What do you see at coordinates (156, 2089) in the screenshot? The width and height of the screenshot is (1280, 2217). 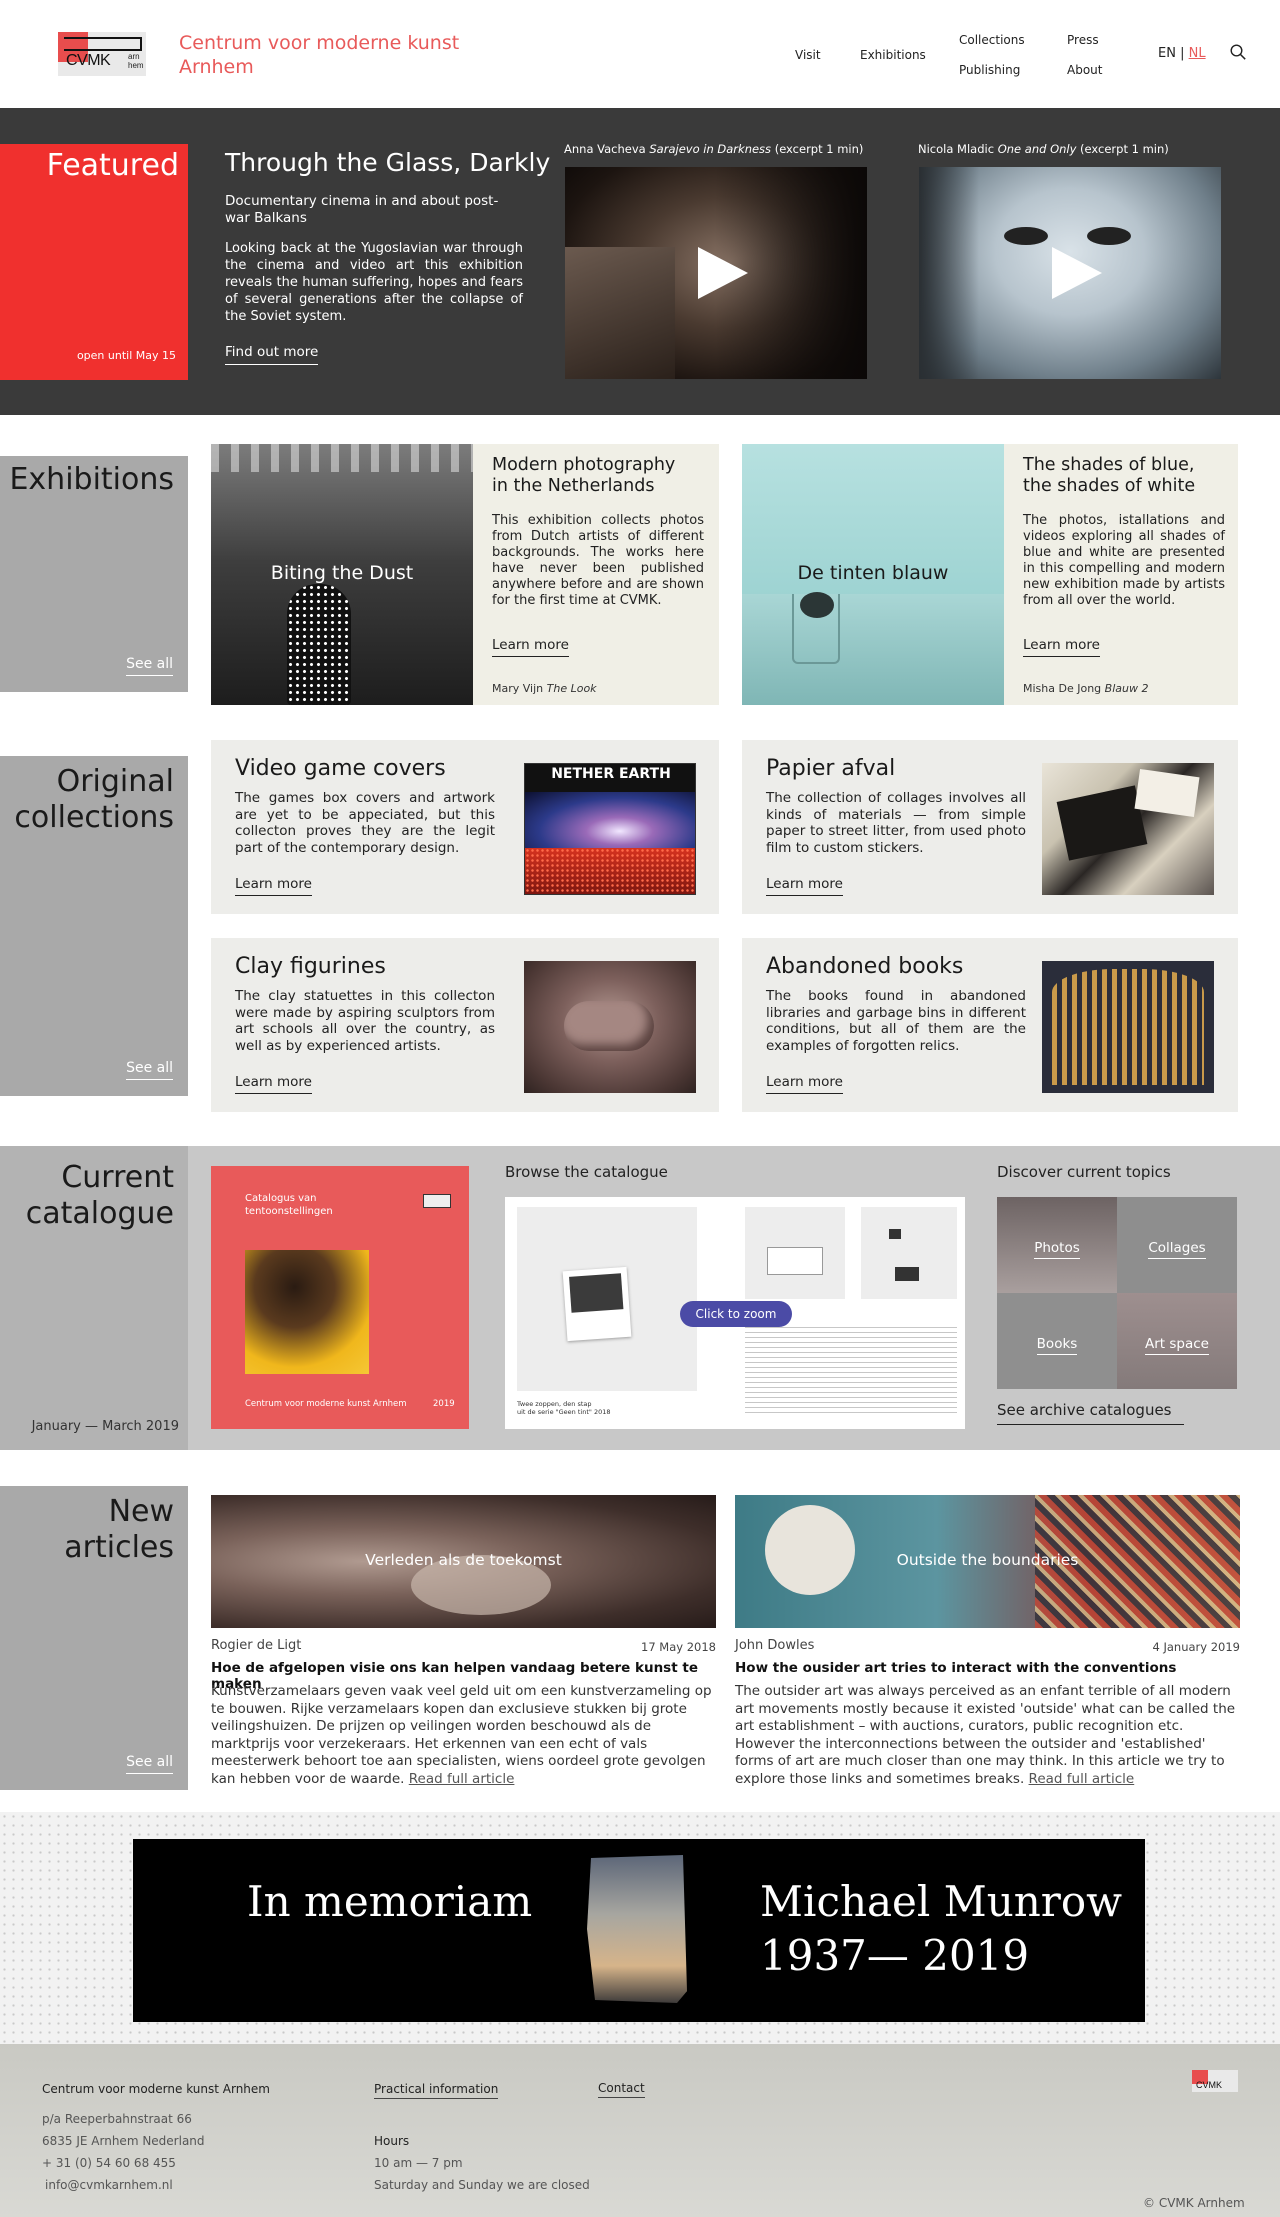 I see `footer-org-name: Centrum voor moderne kunst Arnhem` at bounding box center [156, 2089].